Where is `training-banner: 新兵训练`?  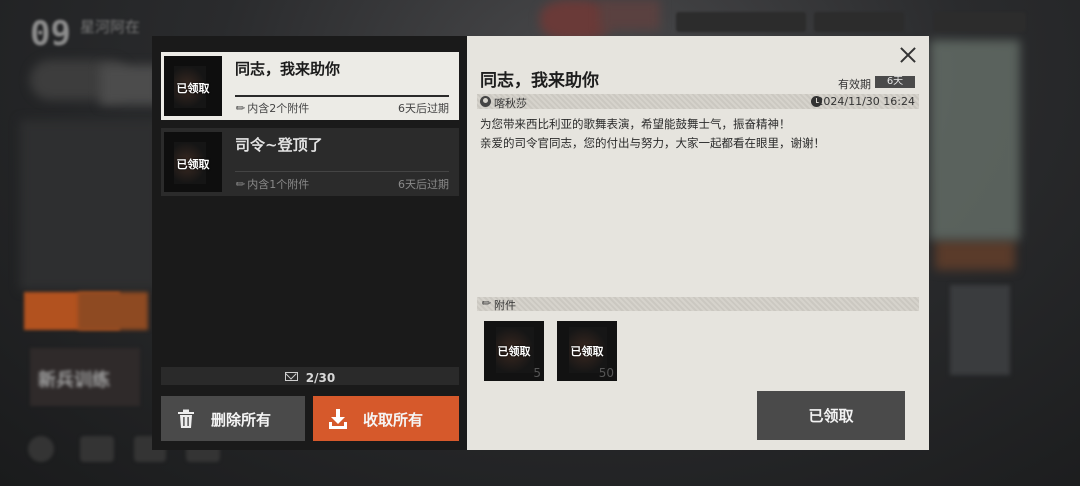
training-banner: 新兵训练 is located at coordinates (85, 377).